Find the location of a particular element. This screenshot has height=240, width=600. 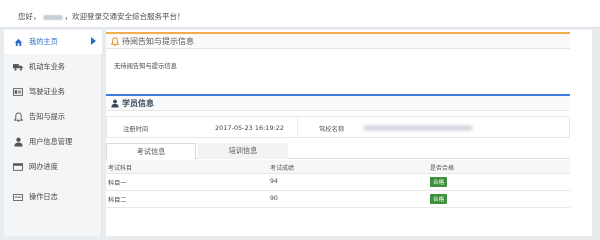

column-header-passed: 是否合格 is located at coordinates (442, 168).